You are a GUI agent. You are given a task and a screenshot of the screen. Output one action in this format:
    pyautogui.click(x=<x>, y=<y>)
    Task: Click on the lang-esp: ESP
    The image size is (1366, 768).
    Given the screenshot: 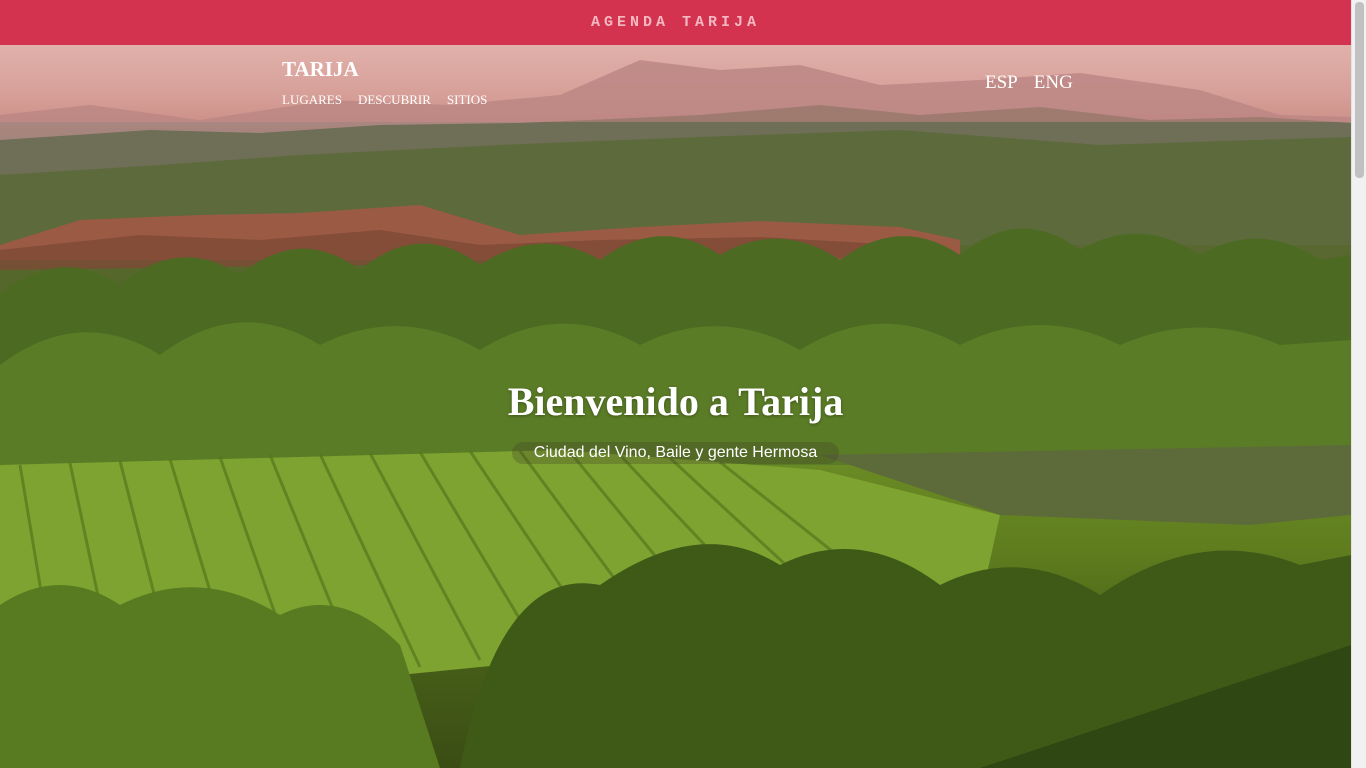 What is the action you would take?
    pyautogui.click(x=1001, y=83)
    